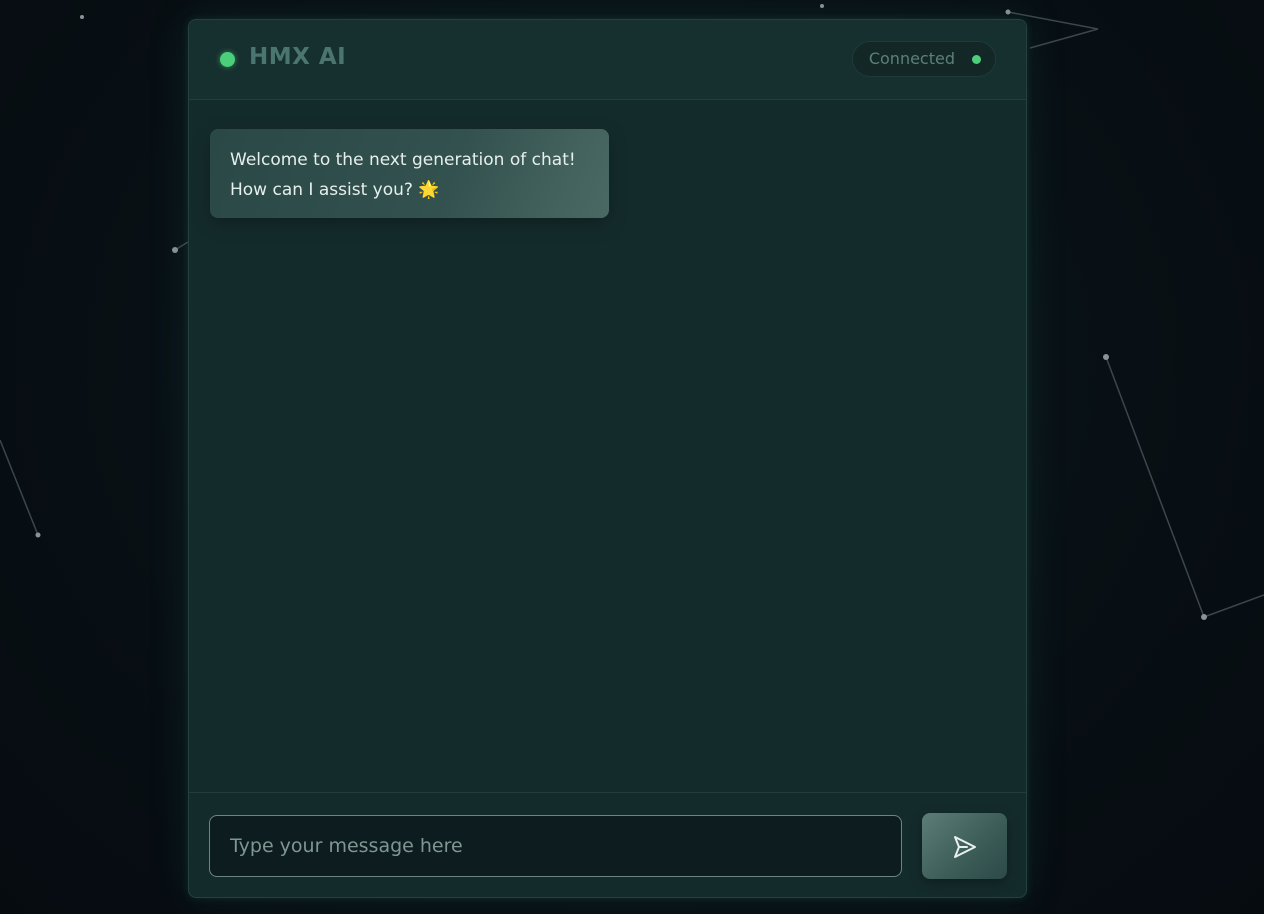 This screenshot has height=914, width=1264. What do you see at coordinates (555, 846) in the screenshot?
I see `message-input` at bounding box center [555, 846].